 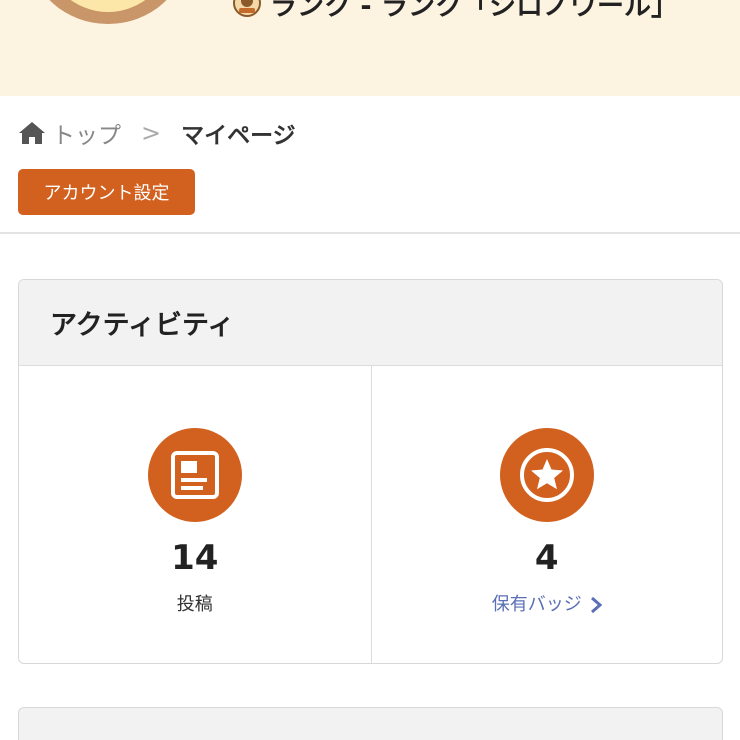 What do you see at coordinates (142, 325) in the screenshot?
I see `activity-title: アクティビティ` at bounding box center [142, 325].